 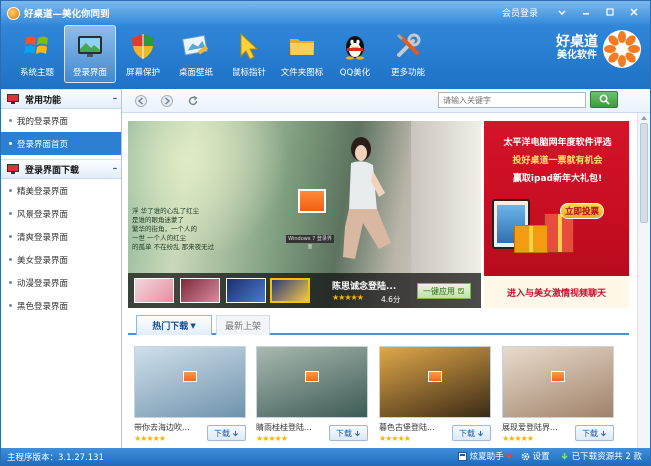 I want to click on tab-hot-downloads: 热门下载 ▼, so click(x=174, y=325).